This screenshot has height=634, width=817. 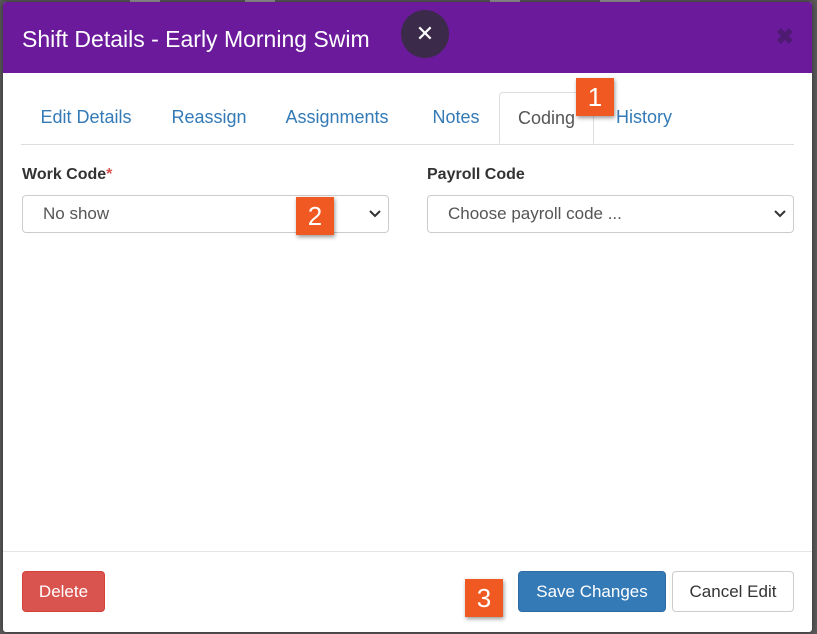 I want to click on step-callout-3: 3, so click(x=484, y=598).